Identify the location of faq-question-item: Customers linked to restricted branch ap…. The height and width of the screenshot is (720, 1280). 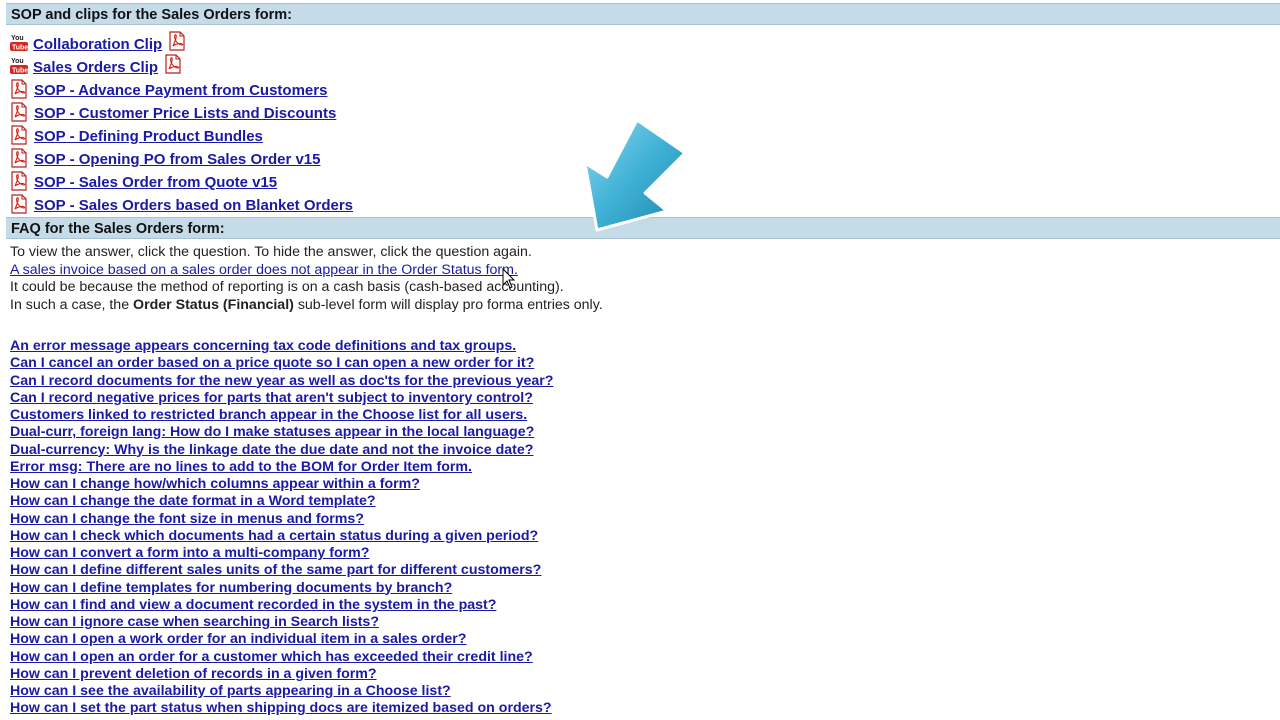
(281, 414).